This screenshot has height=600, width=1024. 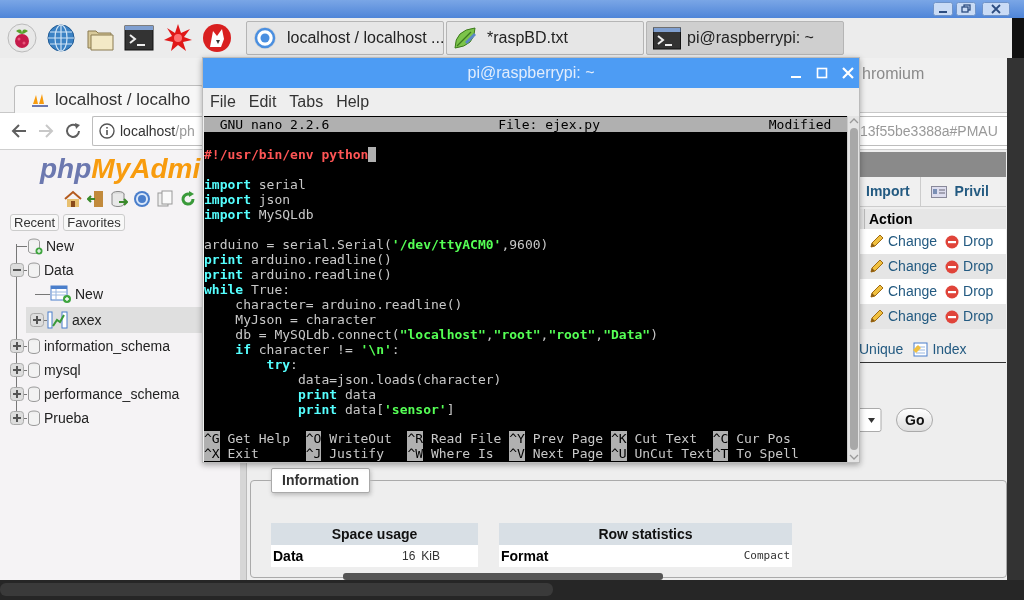 I want to click on code-text: MySQLdb, so click(x=285, y=214).